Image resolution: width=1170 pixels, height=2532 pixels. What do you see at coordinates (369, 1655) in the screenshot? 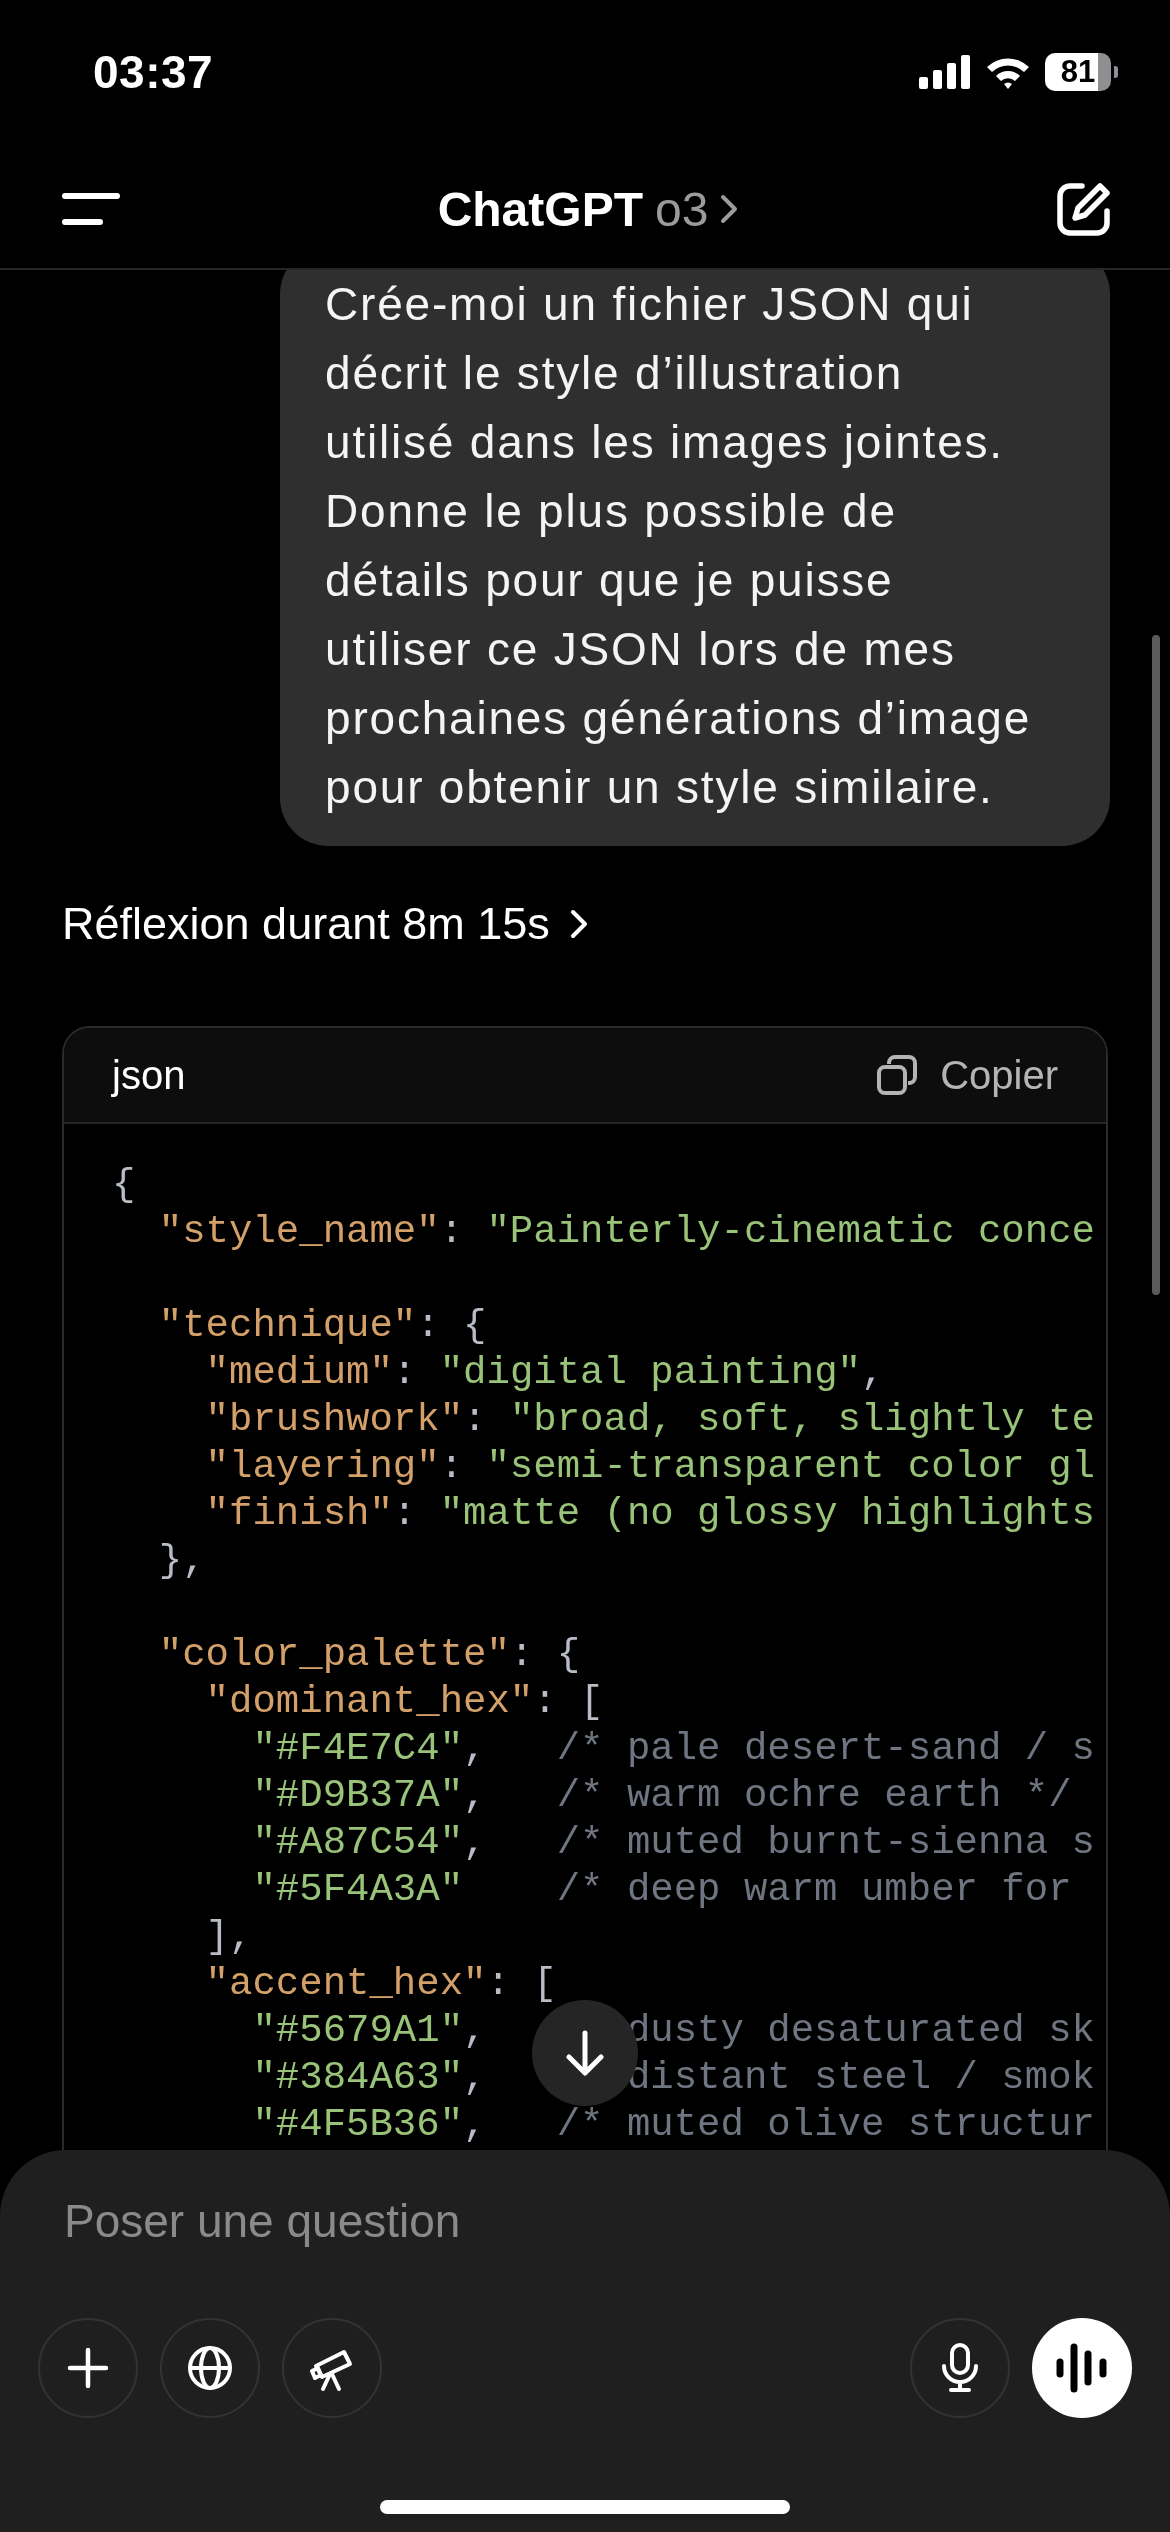
I see `code-line: "color_palette": {` at bounding box center [369, 1655].